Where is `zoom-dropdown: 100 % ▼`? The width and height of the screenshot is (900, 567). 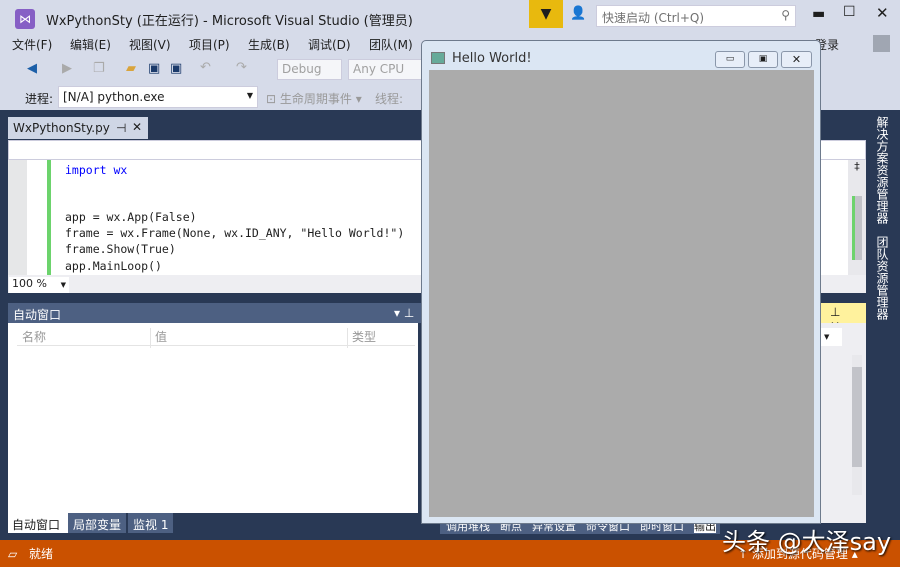
zoom-dropdown: 100 % ▼ is located at coordinates (39, 285).